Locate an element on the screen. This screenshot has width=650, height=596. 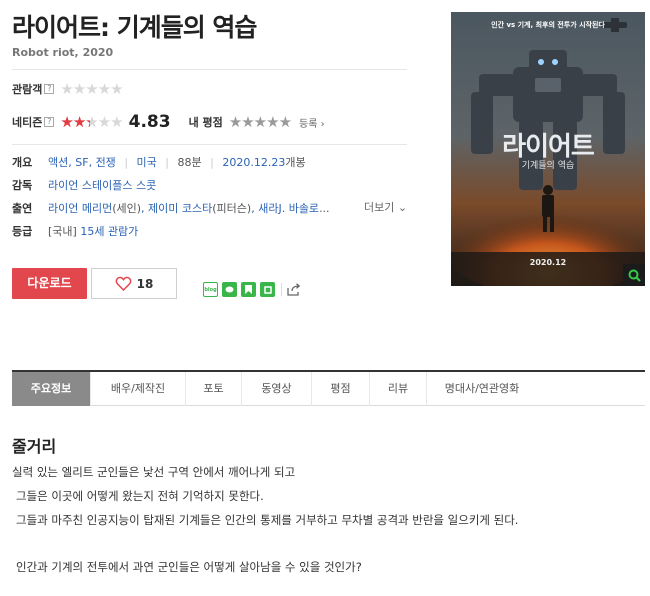
actor-link: 제이미 코스타 is located at coordinates (180, 208).